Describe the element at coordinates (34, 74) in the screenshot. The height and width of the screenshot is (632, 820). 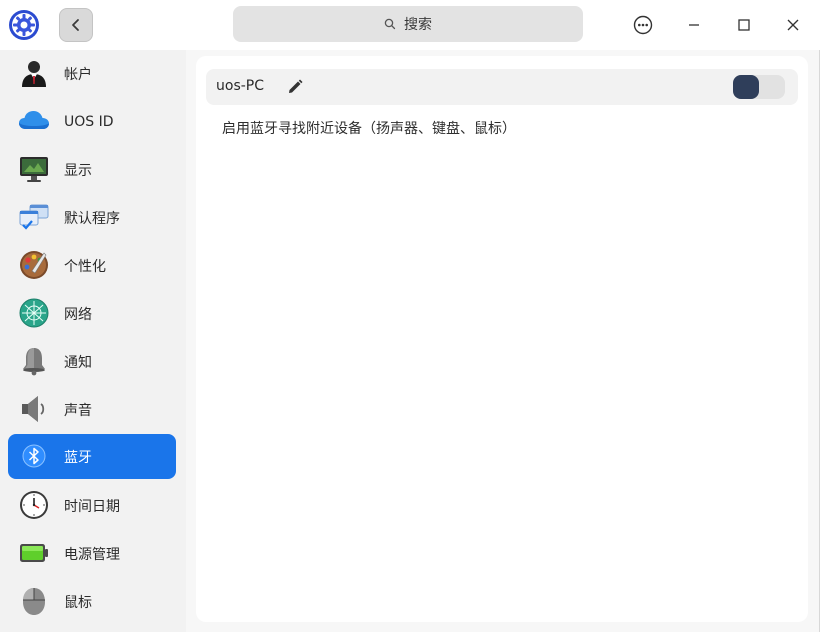
I see `account-icon` at that location.